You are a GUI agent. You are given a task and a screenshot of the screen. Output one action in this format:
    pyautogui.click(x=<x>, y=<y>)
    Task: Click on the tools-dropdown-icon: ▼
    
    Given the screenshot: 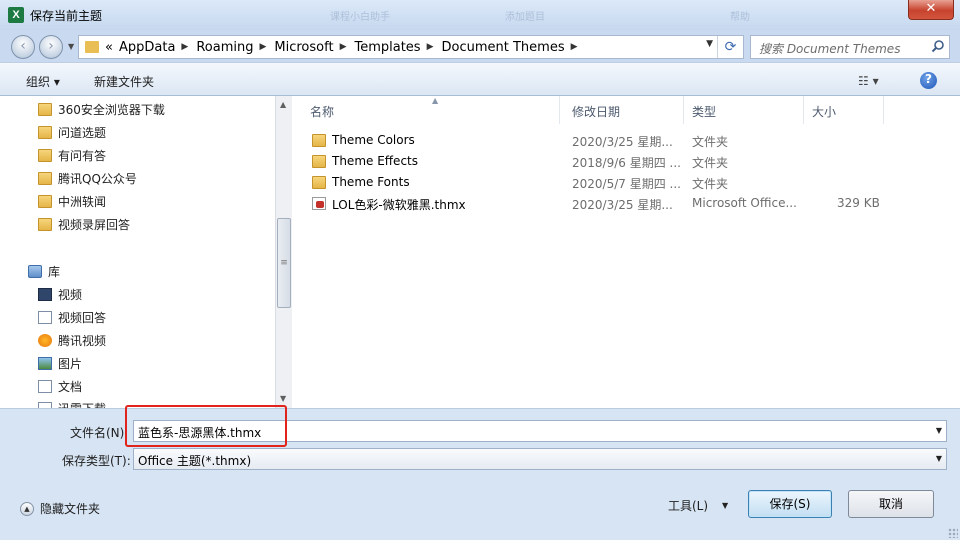 What is the action you would take?
    pyautogui.click(x=725, y=505)
    